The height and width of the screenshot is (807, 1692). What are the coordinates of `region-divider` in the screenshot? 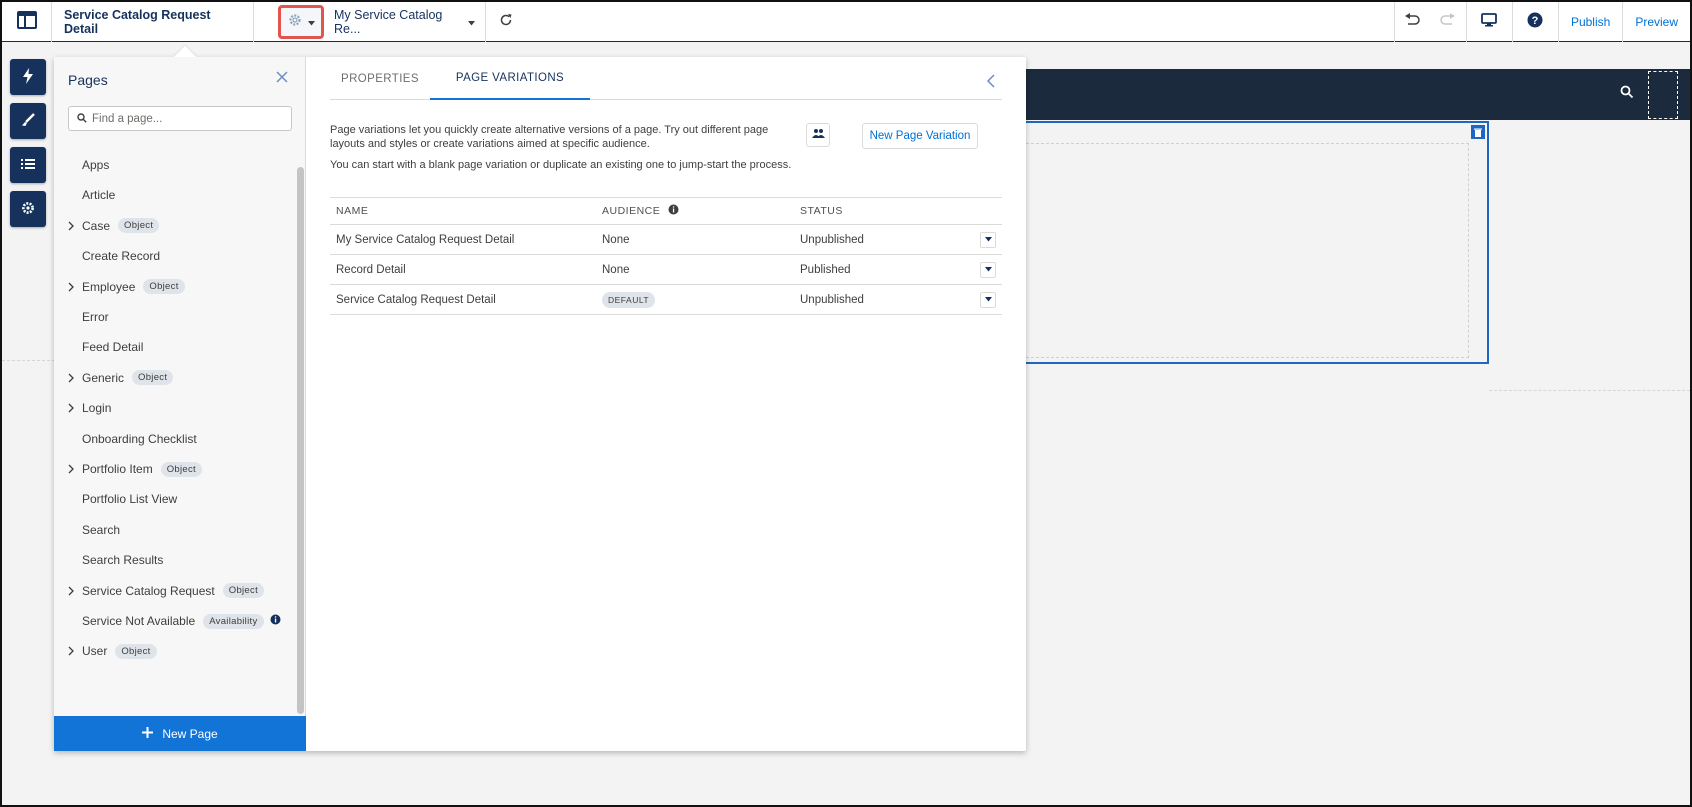 It's located at (1589, 390).